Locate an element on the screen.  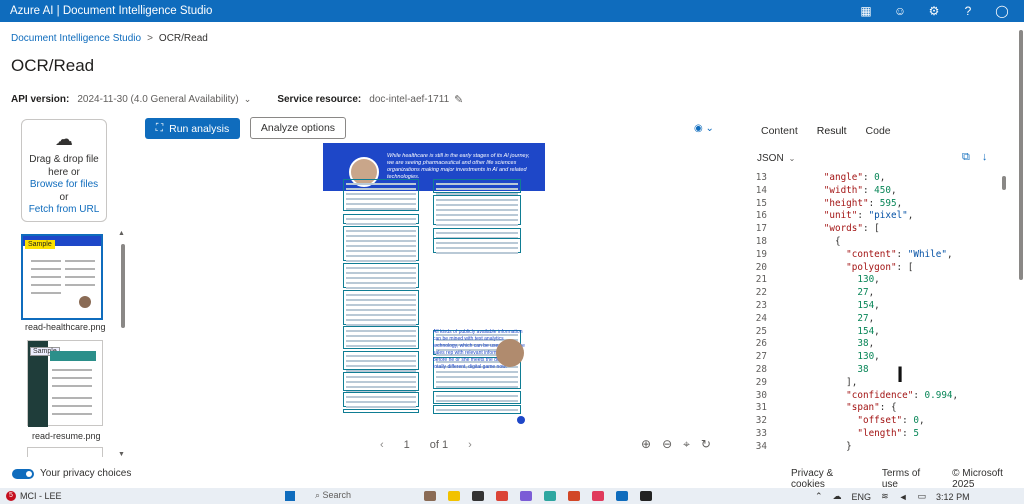
file-thumbnail-partial is located at coordinates (65, 452).